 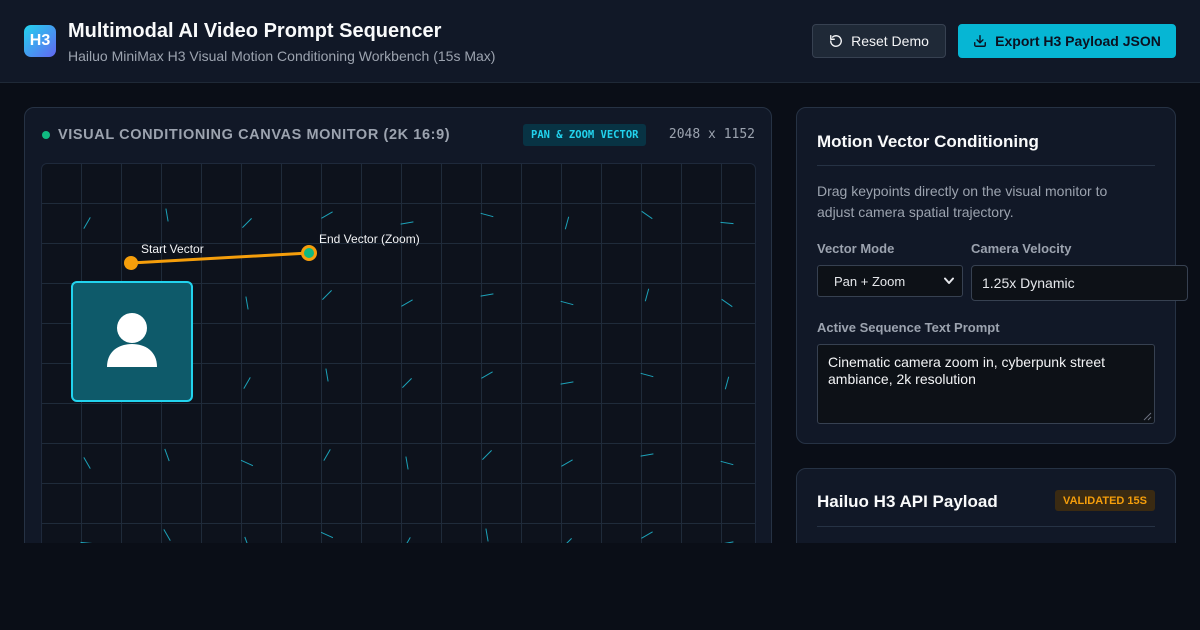 What do you see at coordinates (600, 586) in the screenshot?
I see `page-background` at bounding box center [600, 586].